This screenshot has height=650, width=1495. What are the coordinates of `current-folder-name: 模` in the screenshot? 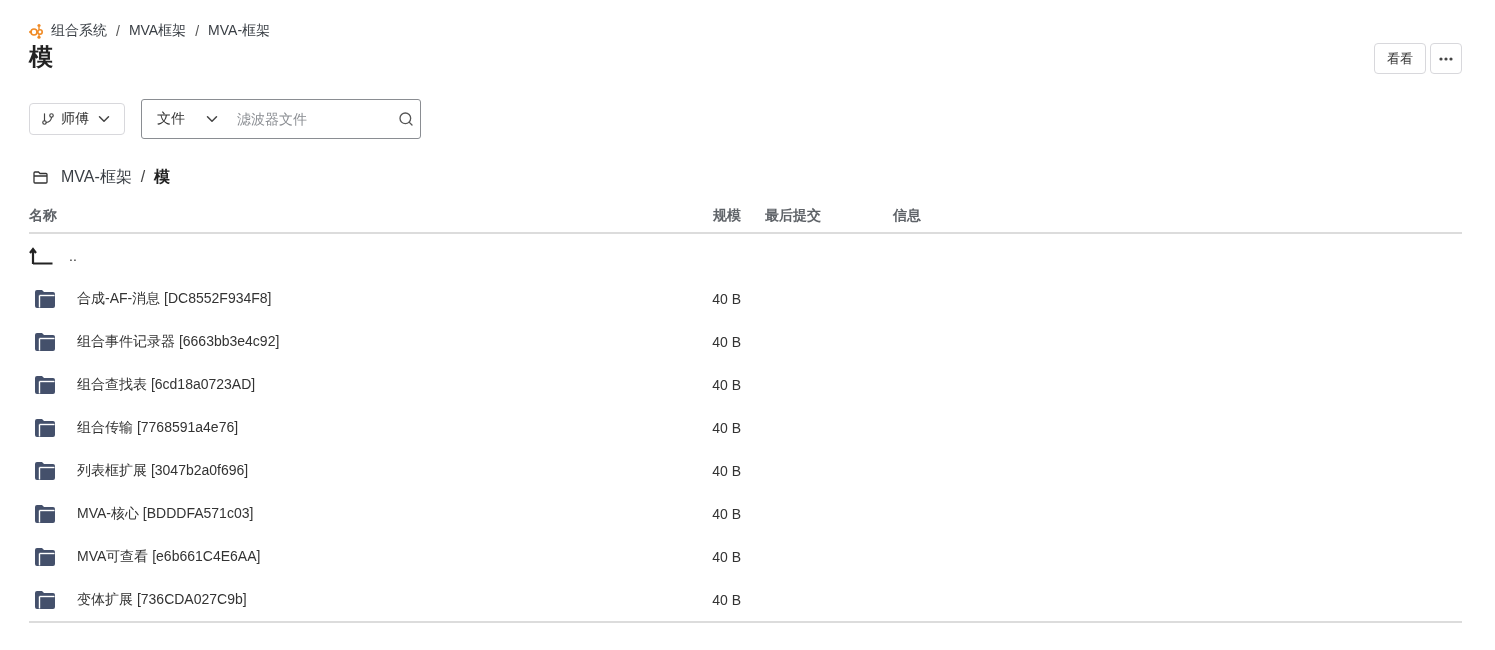 It's located at (162, 176).